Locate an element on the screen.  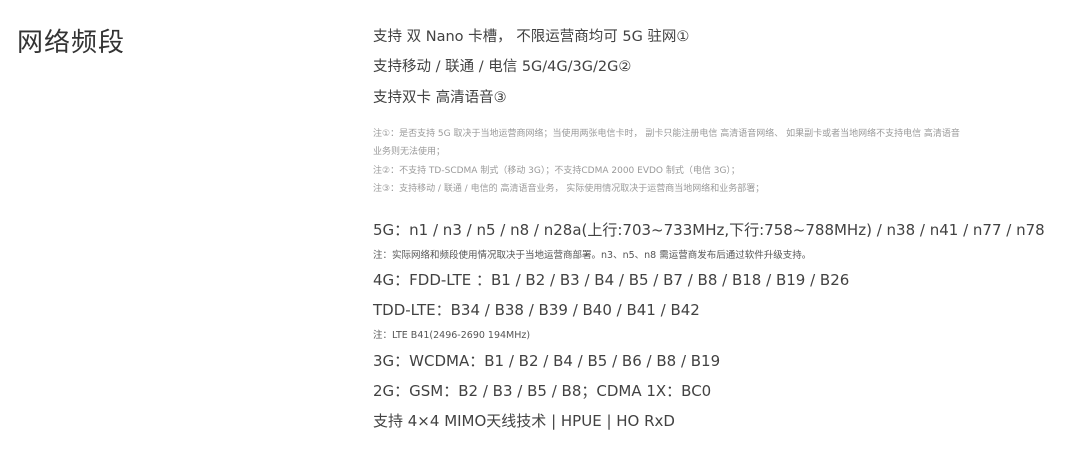
mimo-support: 支持 4×4 MIMO天线技术 | HPUE | HO RxD is located at coordinates (524, 421).